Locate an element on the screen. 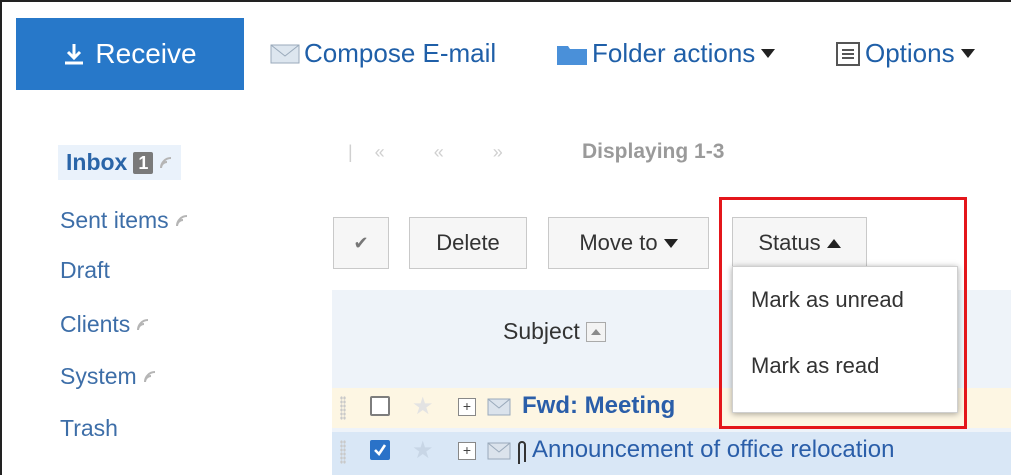  compose-email-label: Compose E-mail is located at coordinates (400, 53).